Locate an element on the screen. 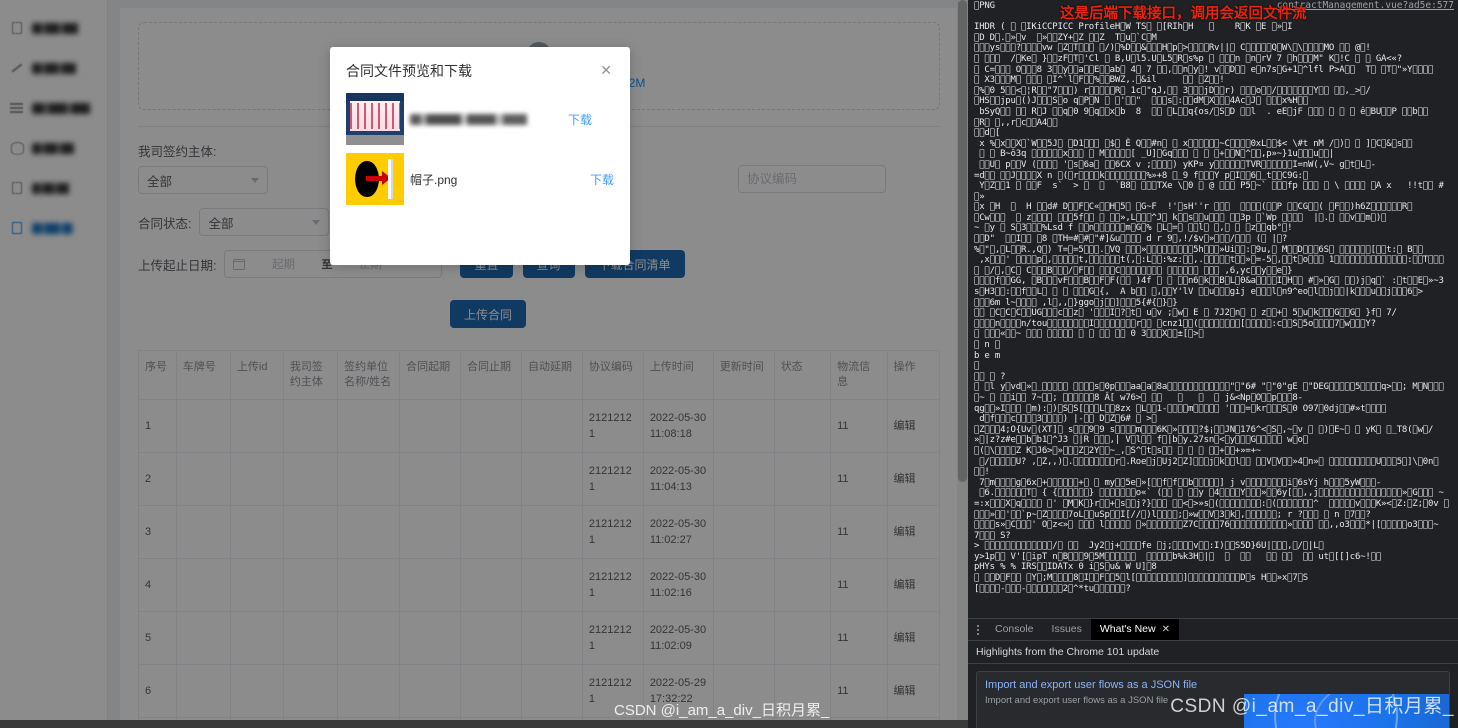 The height and width of the screenshot is (728, 1458). vehicle-licence-thumb is located at coordinates (375, 119).